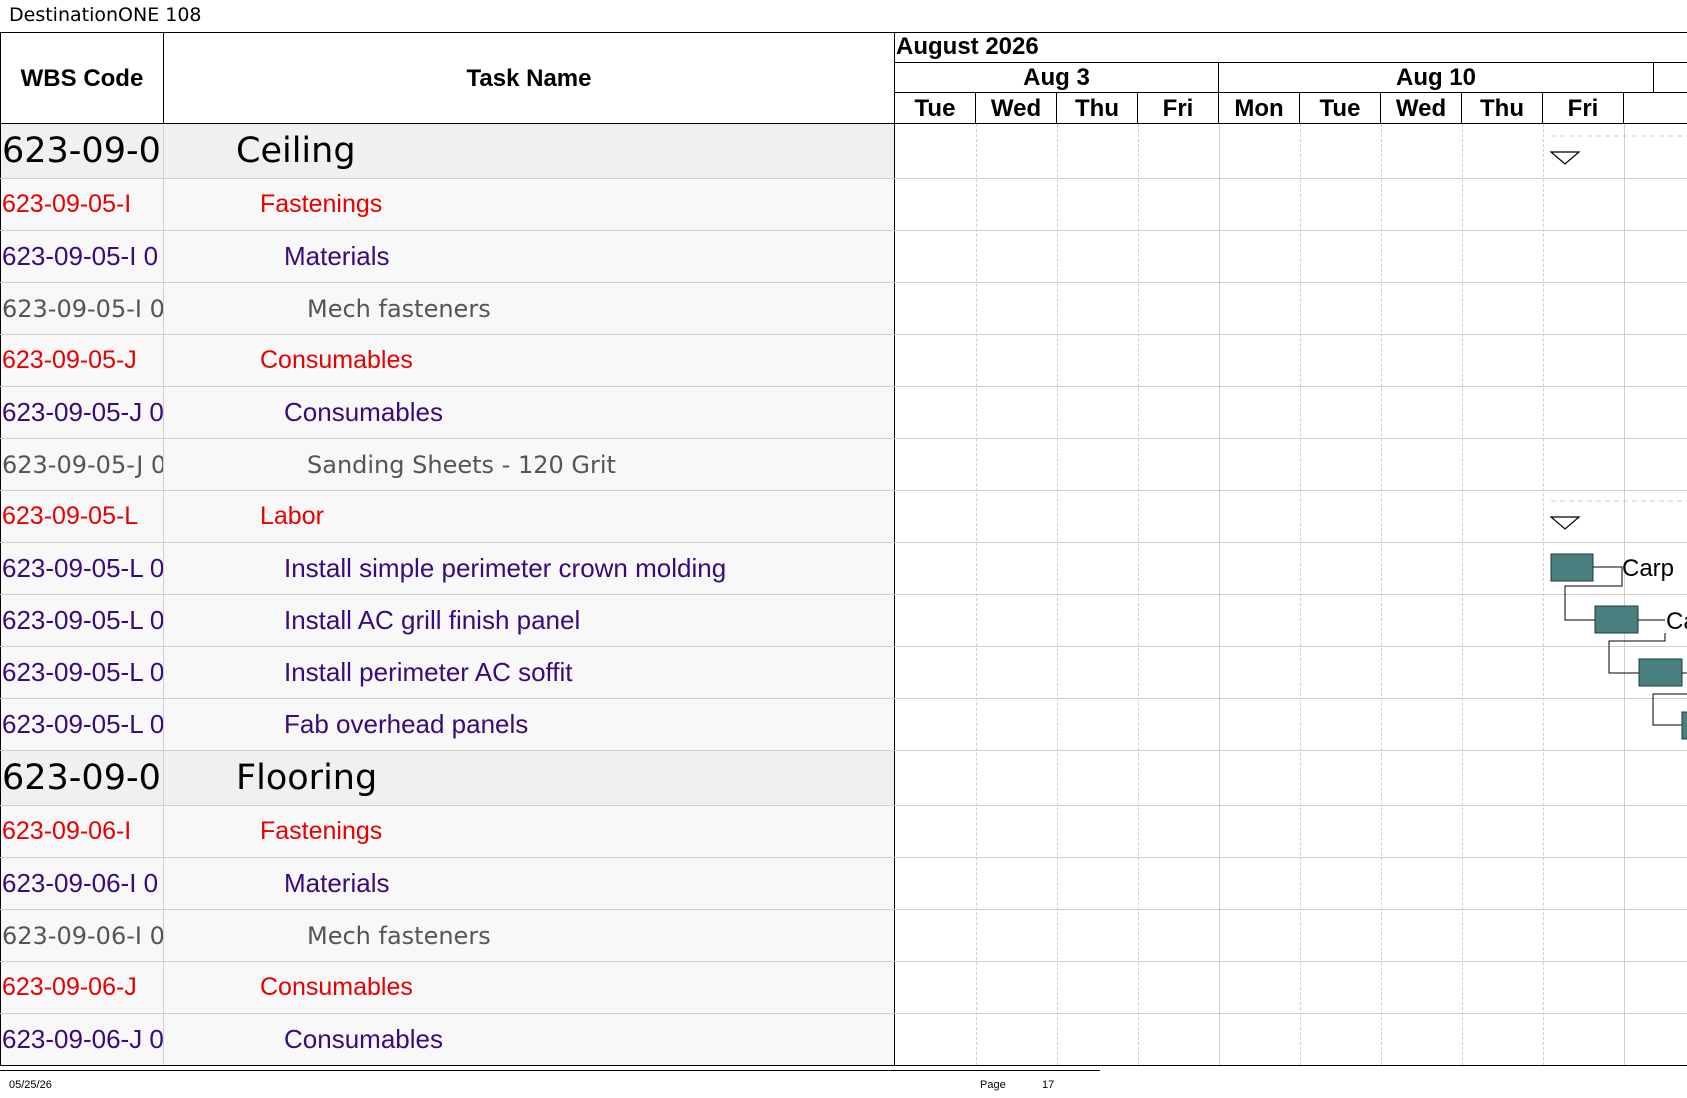 The image size is (1687, 1098). I want to click on table-row: 623-09-06Flooring, so click(447, 778).